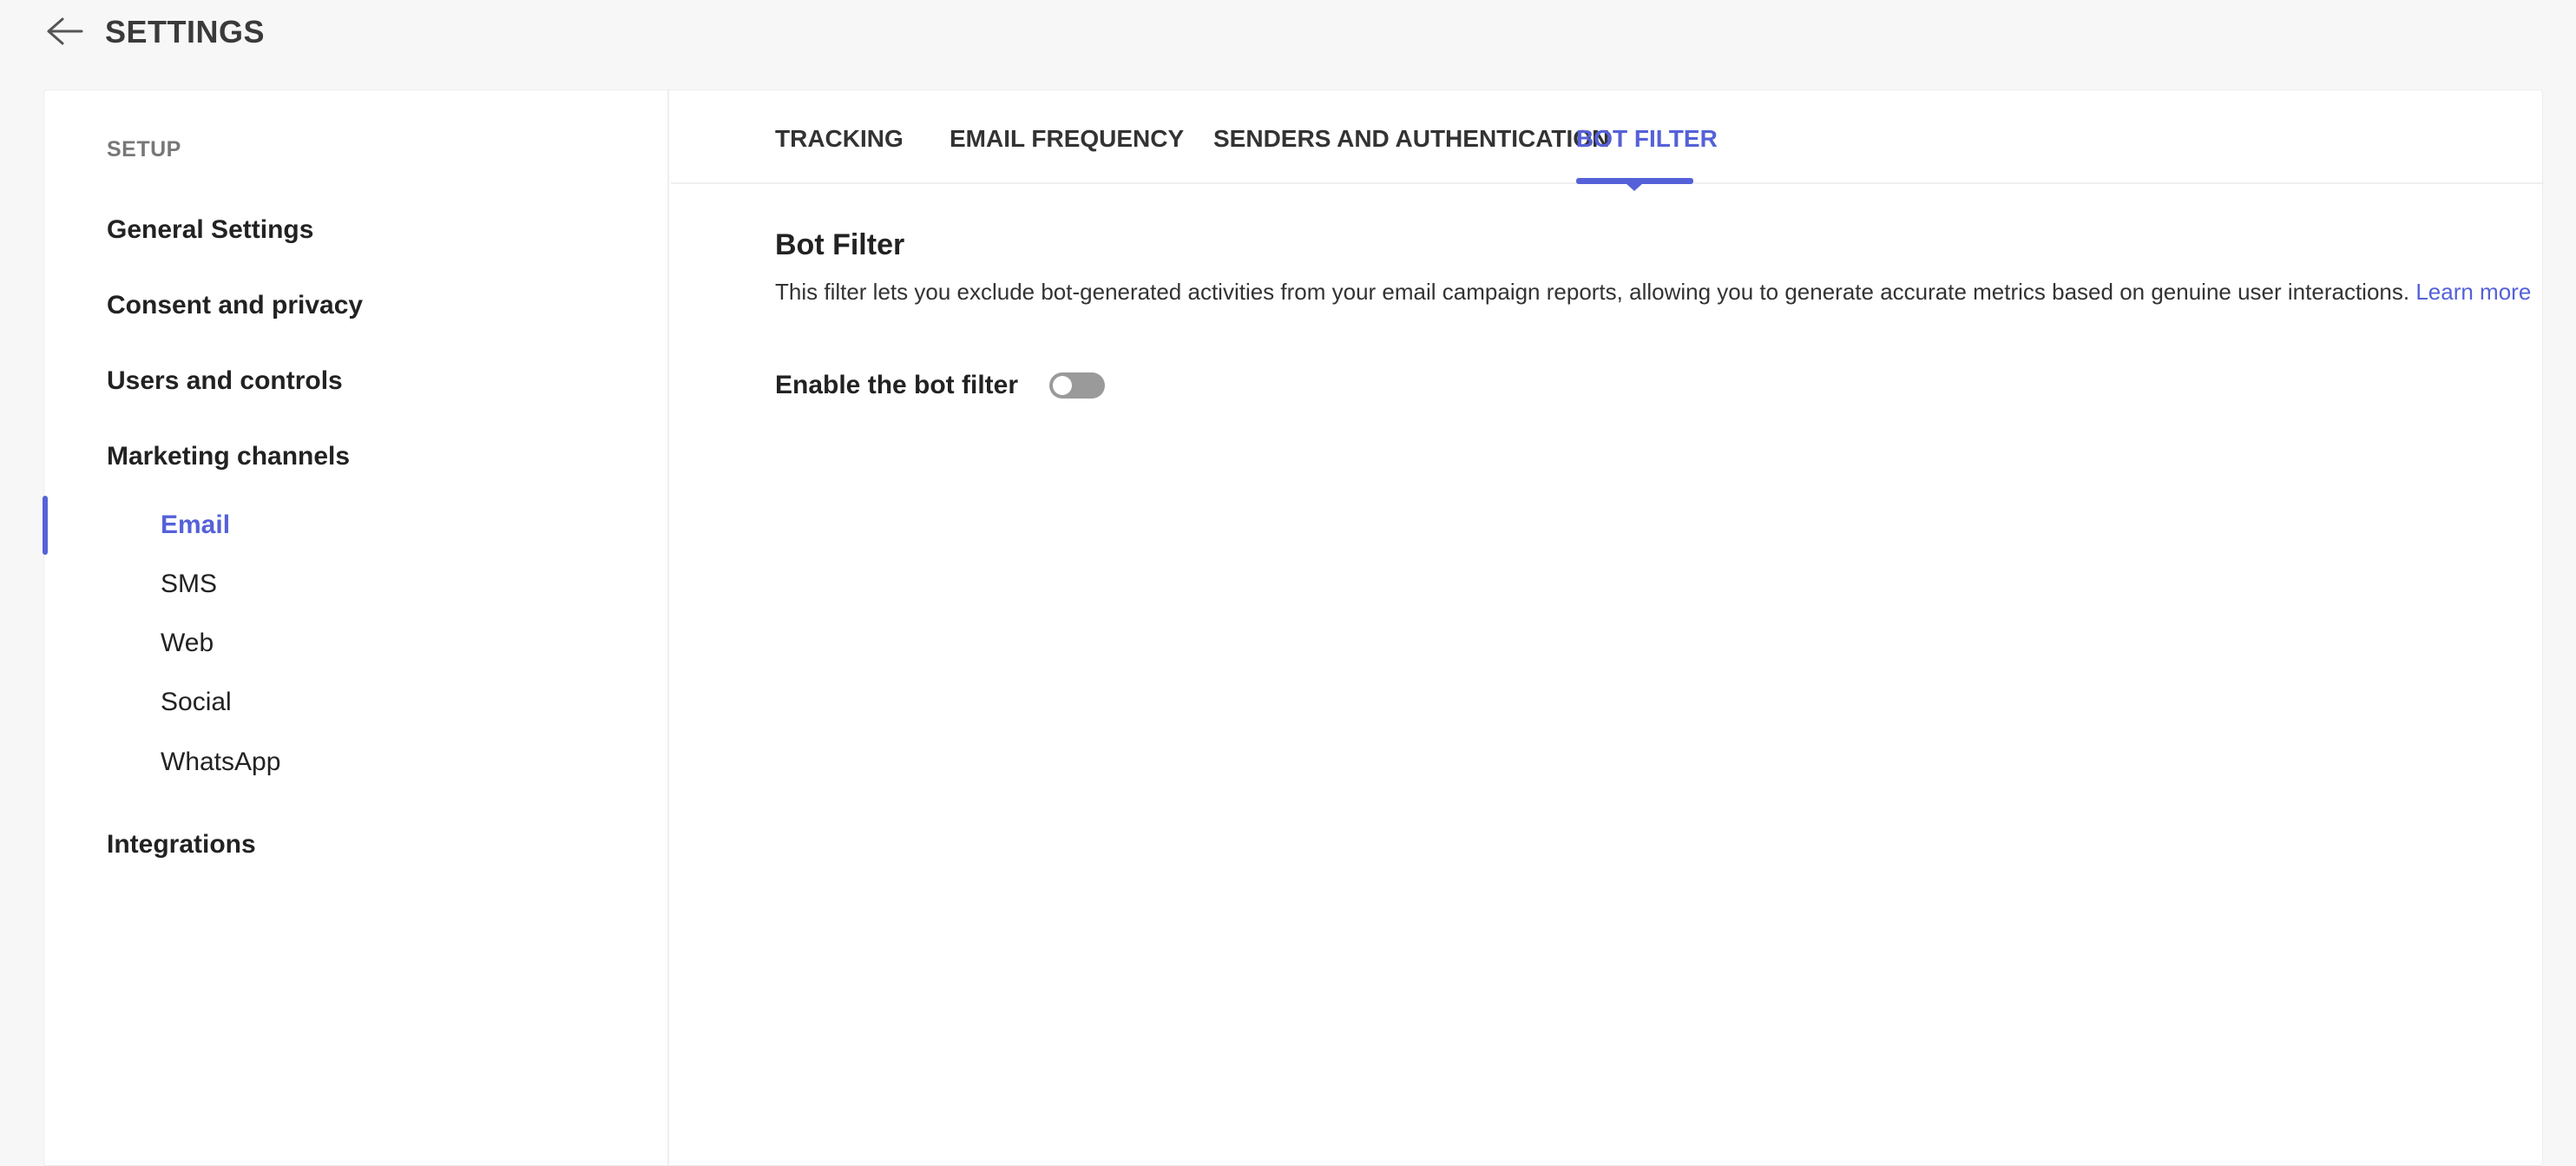 The width and height of the screenshot is (2576, 1166). What do you see at coordinates (897, 385) in the screenshot?
I see `bot-filter-label: Enable the bot filter` at bounding box center [897, 385].